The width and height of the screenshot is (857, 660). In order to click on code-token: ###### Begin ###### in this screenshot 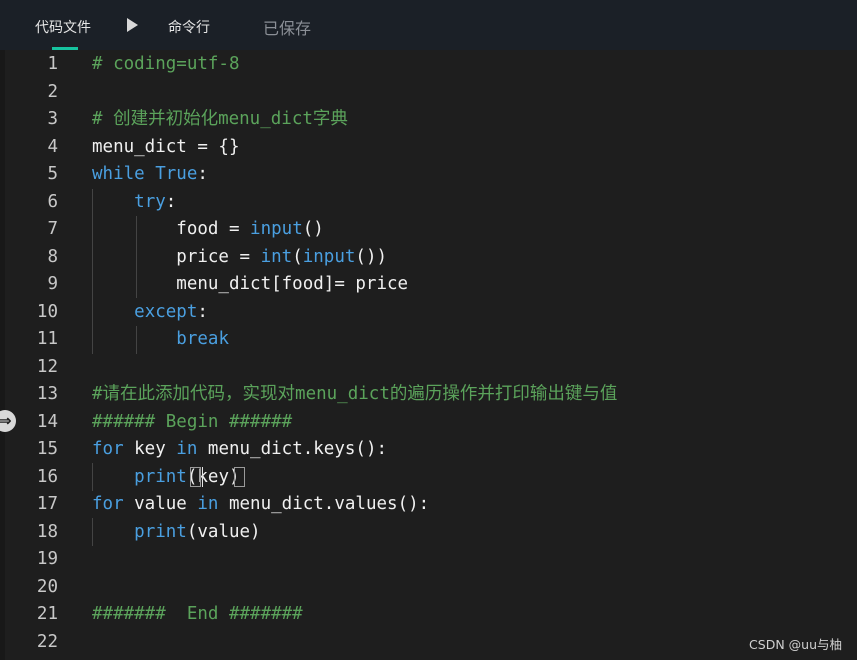, I will do `click(192, 421)`.